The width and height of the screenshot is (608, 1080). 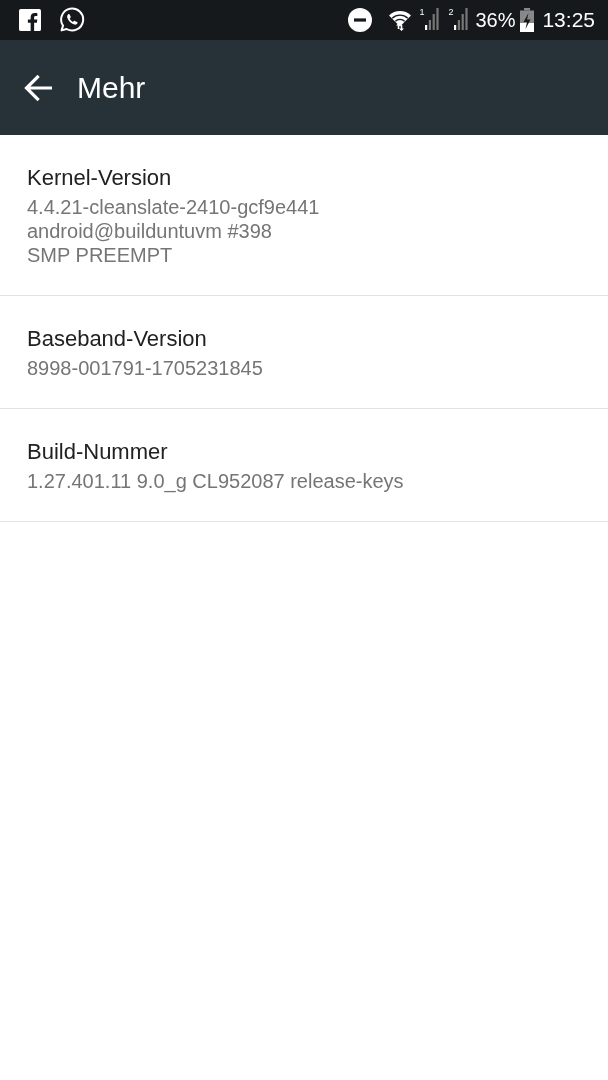 I want to click on clock-time: 13:25, so click(x=568, y=20).